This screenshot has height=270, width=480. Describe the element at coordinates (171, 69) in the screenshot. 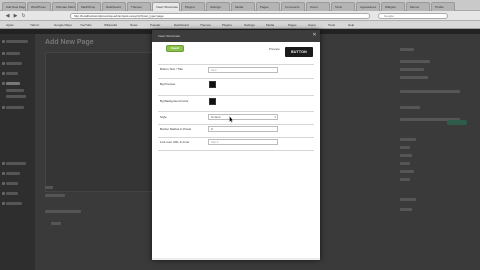

I see `field-label: Button Text / Title` at that location.